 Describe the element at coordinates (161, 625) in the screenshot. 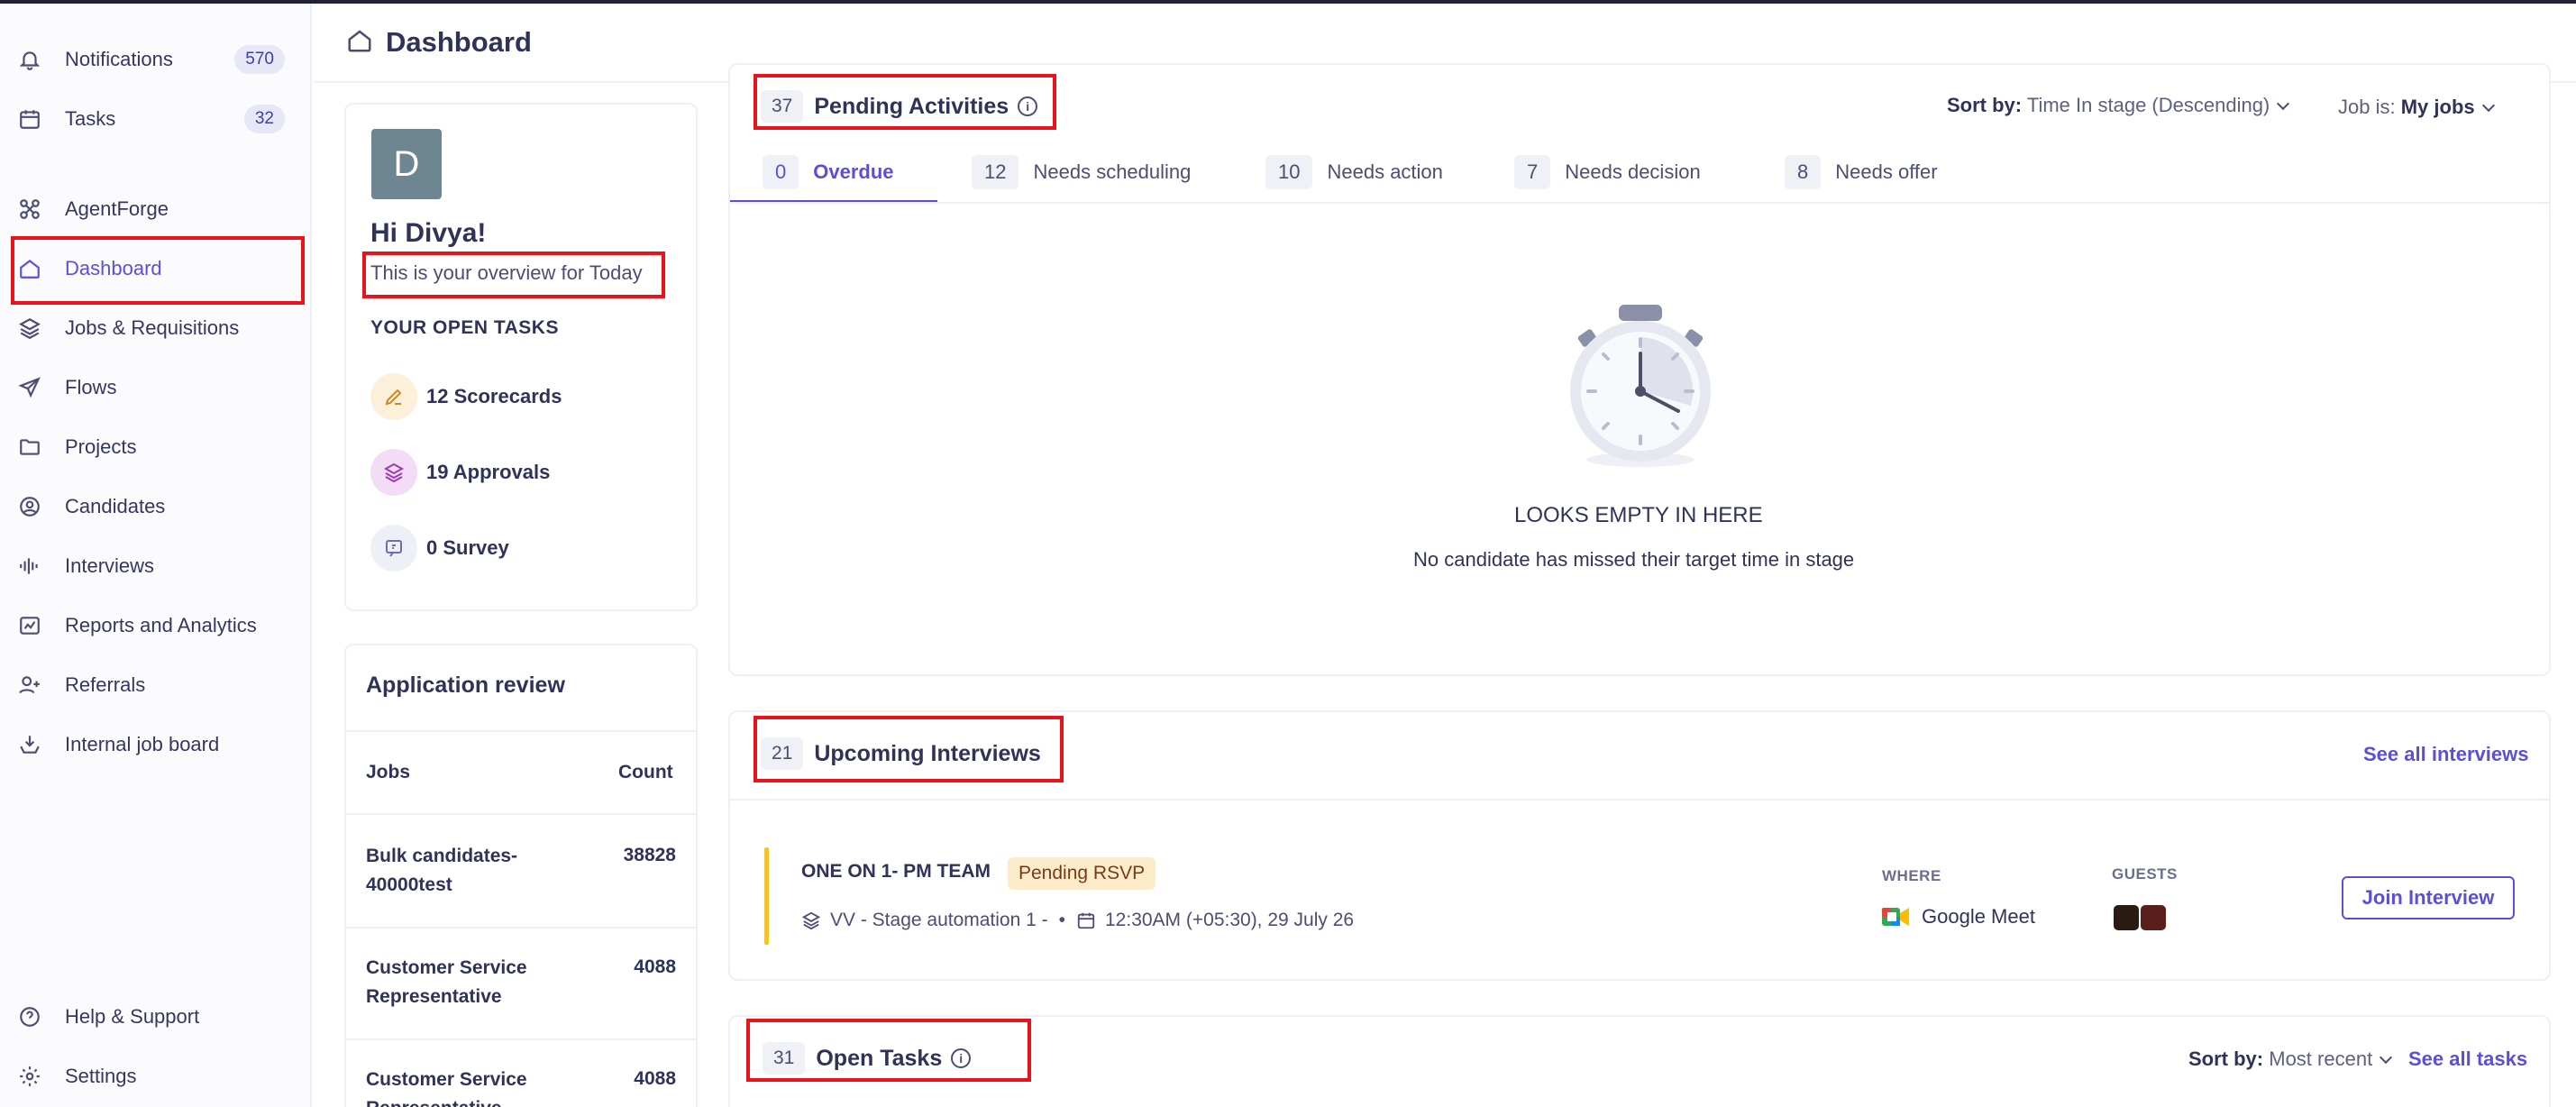

I see `sidebar-item-label: Reports and Analytics` at that location.